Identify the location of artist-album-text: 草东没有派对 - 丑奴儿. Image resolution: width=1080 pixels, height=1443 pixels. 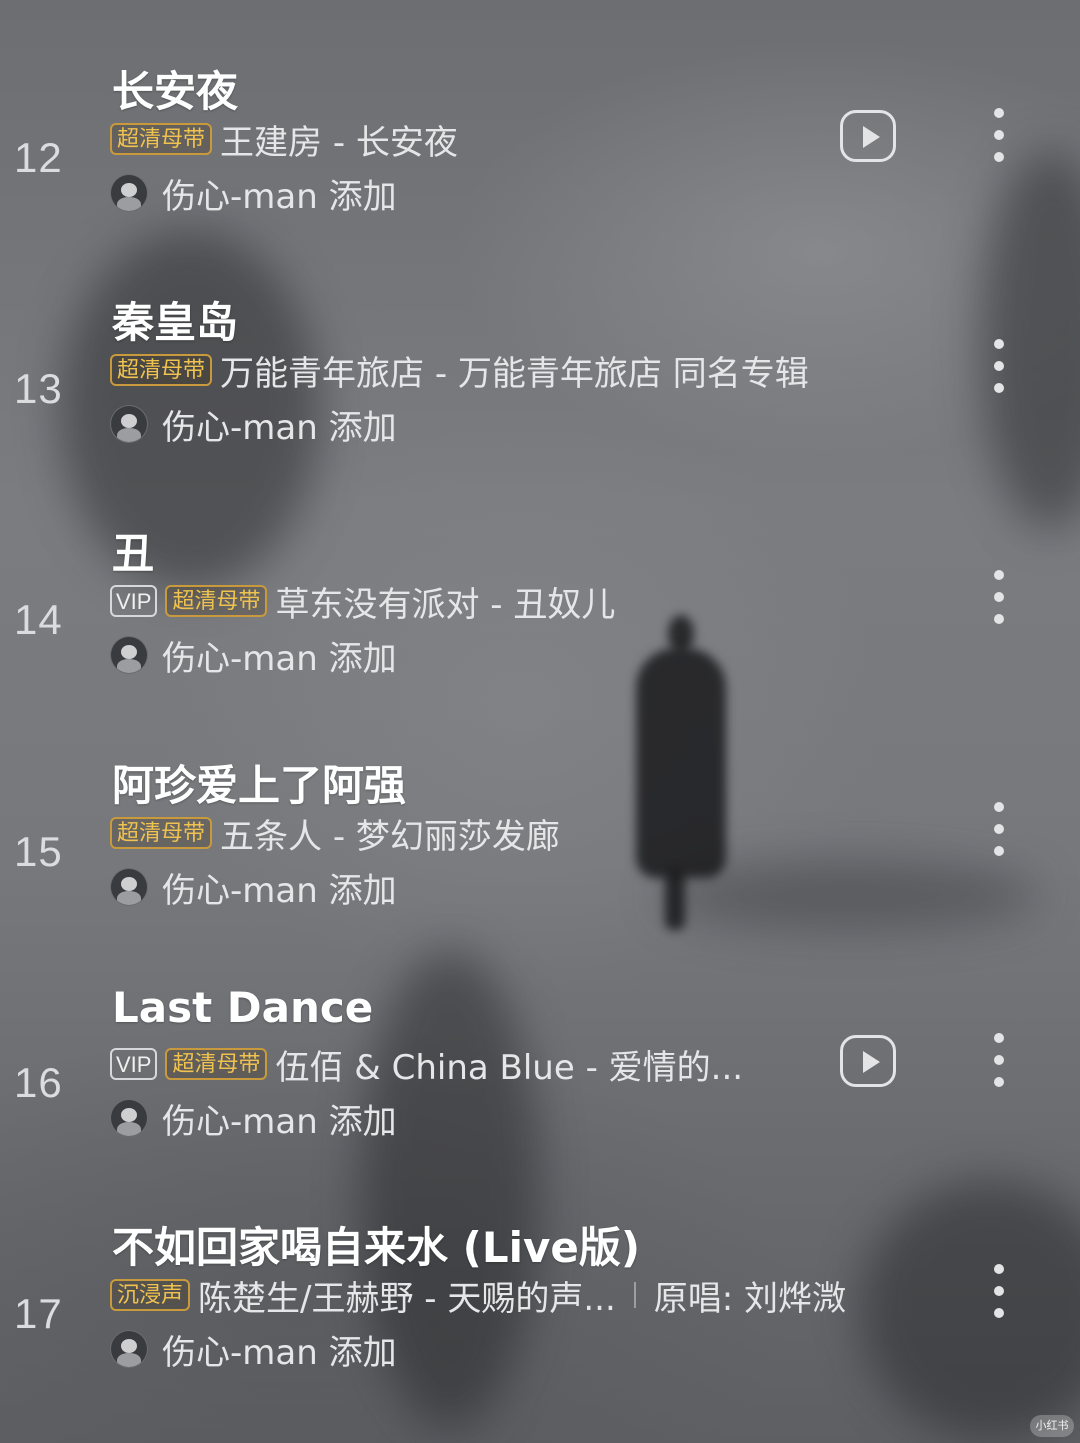
(445, 604).